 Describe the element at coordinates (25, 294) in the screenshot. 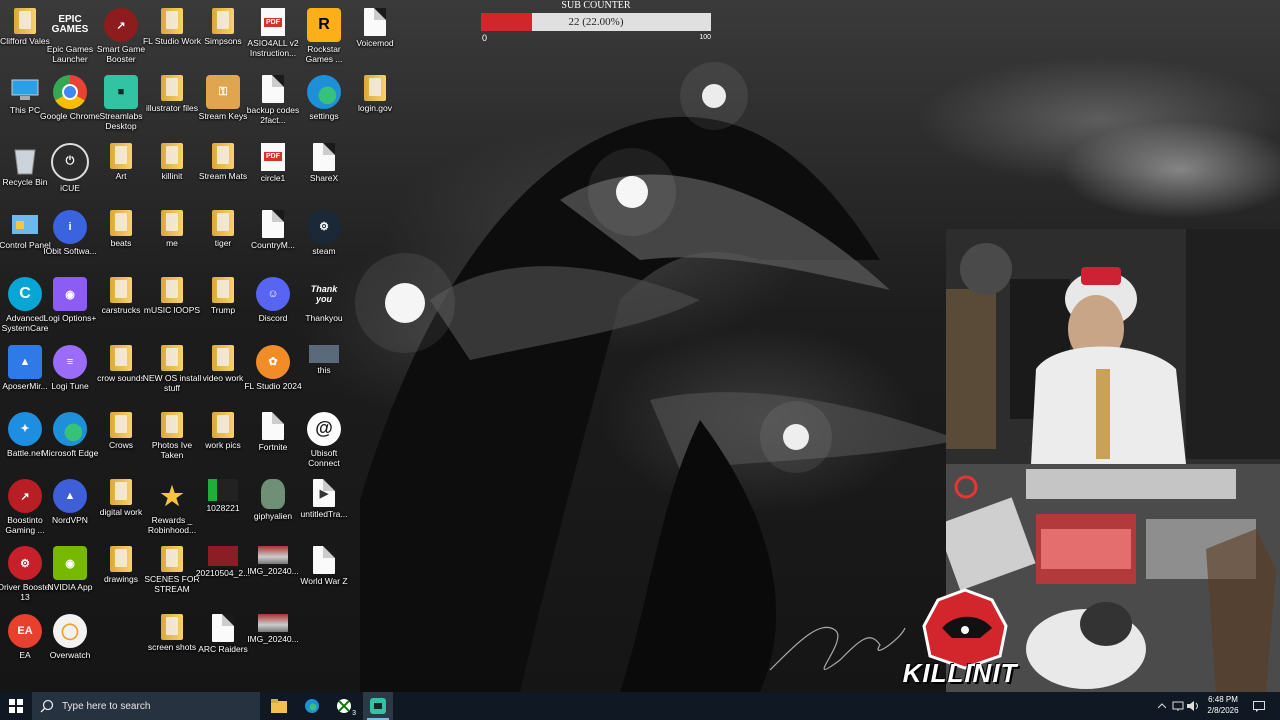

I see `advanced-systemcare-icon: C` at that location.